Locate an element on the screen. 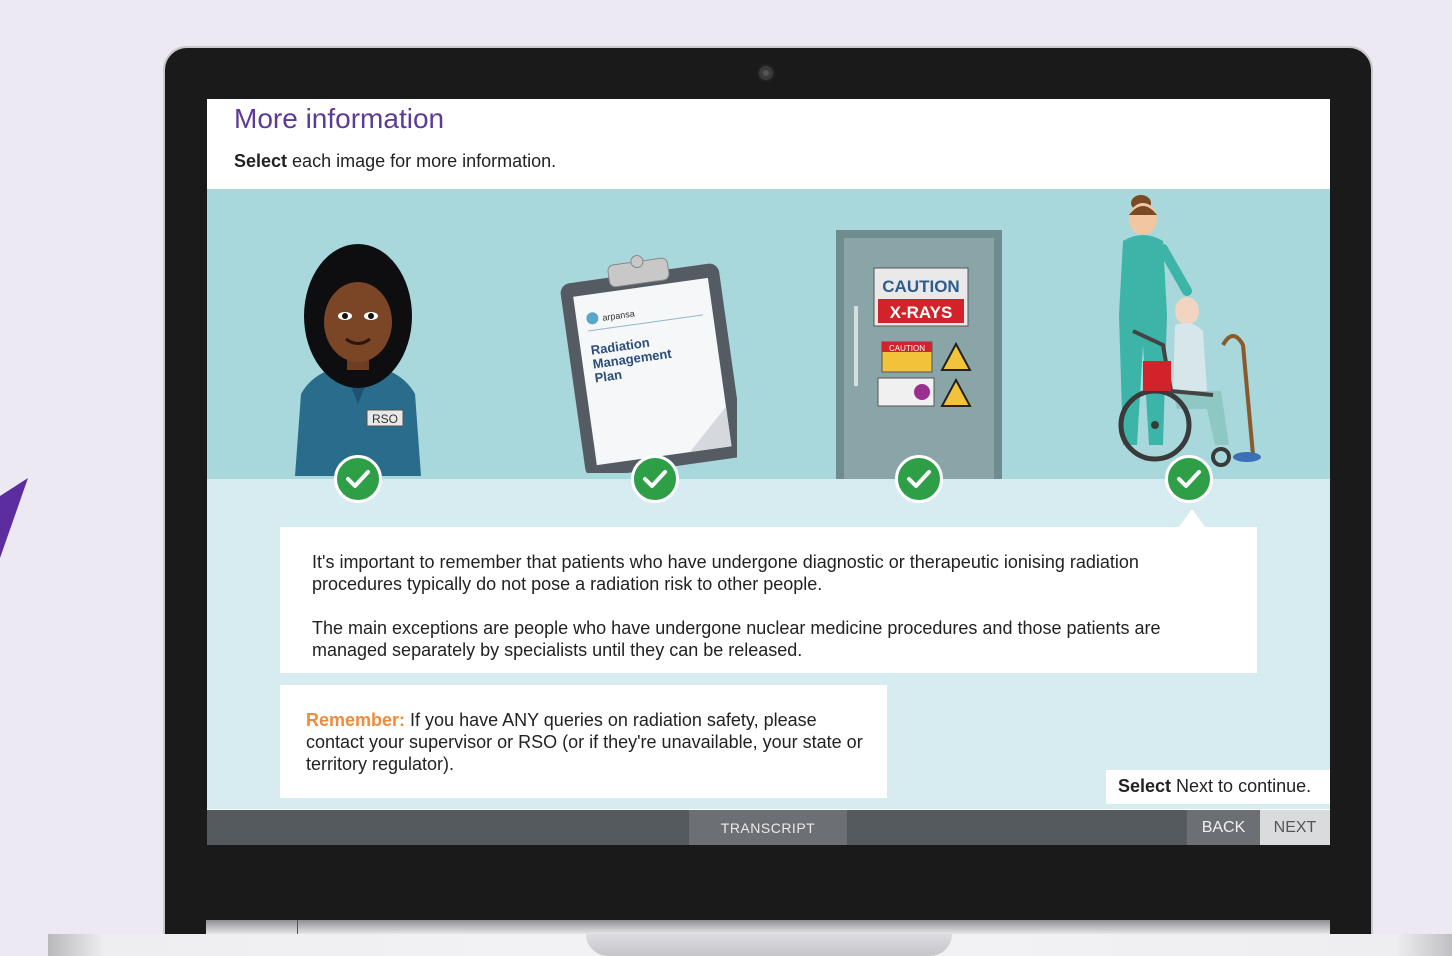  continue-prompt: Select Next to continue. is located at coordinates (1218, 787).